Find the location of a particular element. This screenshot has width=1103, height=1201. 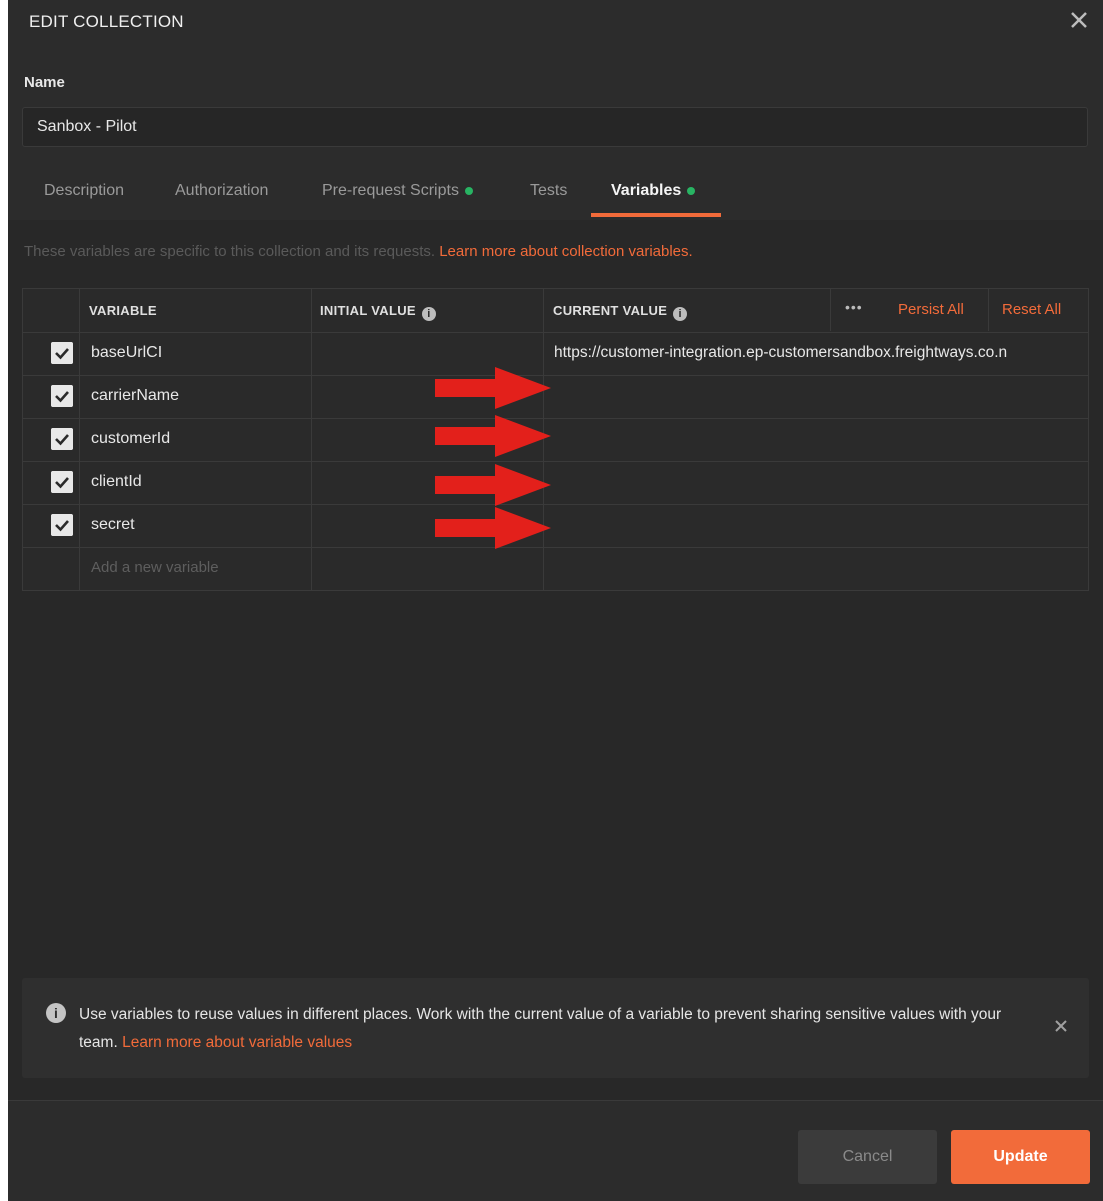

update-button: Update is located at coordinates (1020, 1157).